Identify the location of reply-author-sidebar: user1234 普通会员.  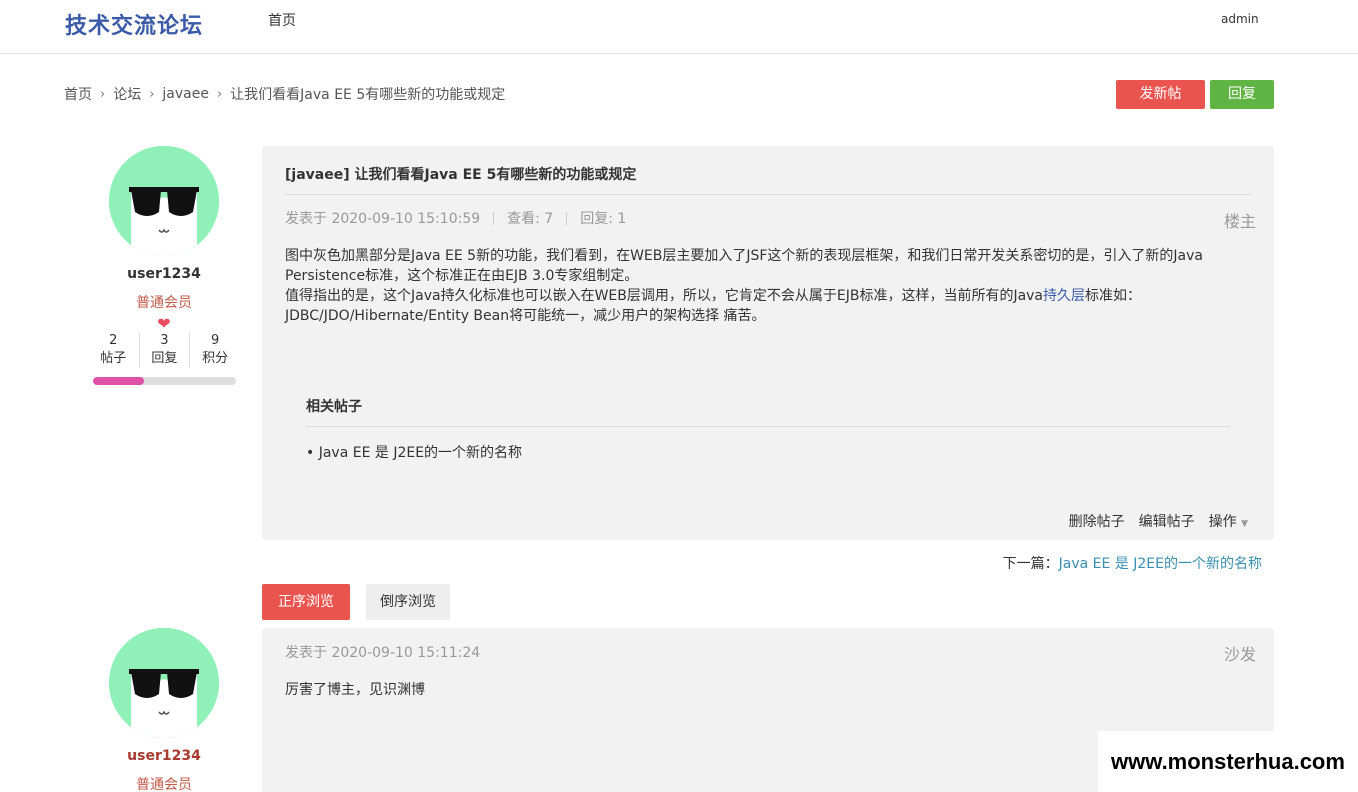
(164, 710).